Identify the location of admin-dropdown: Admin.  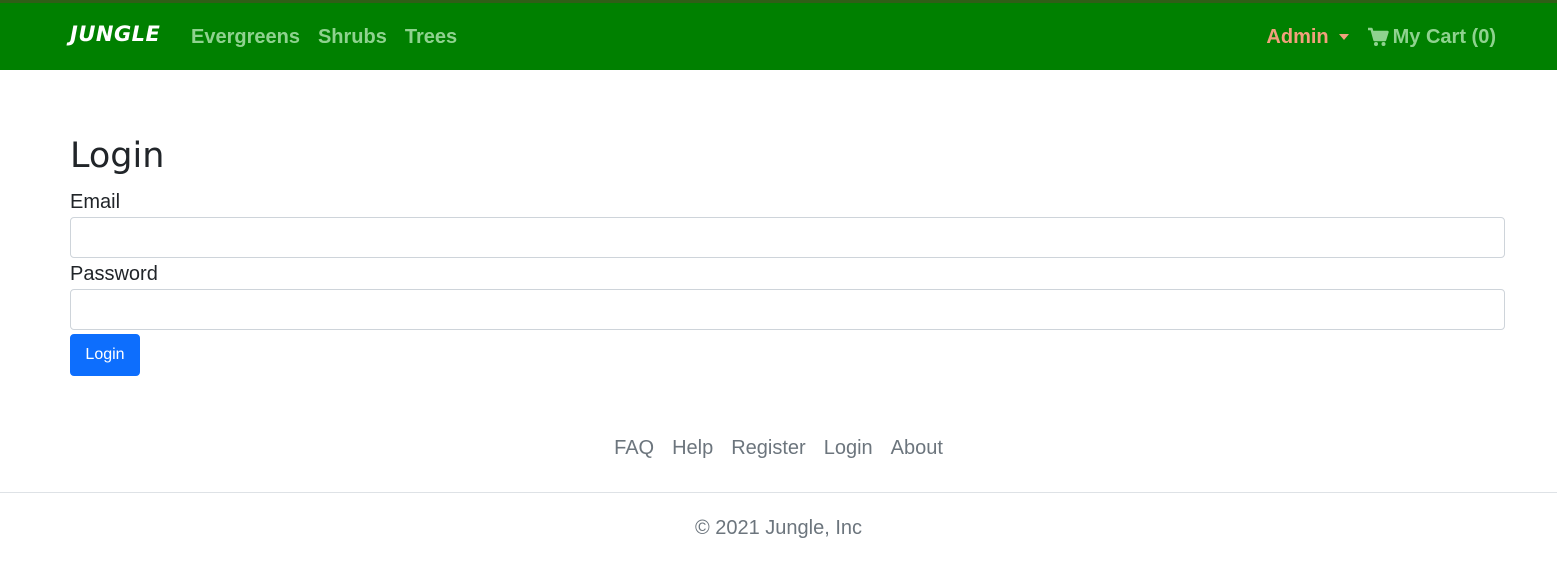
(1307, 37).